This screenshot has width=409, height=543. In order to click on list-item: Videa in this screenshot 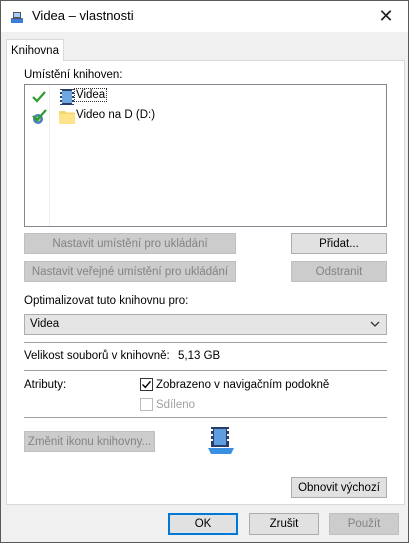, I will do `click(205, 97)`.